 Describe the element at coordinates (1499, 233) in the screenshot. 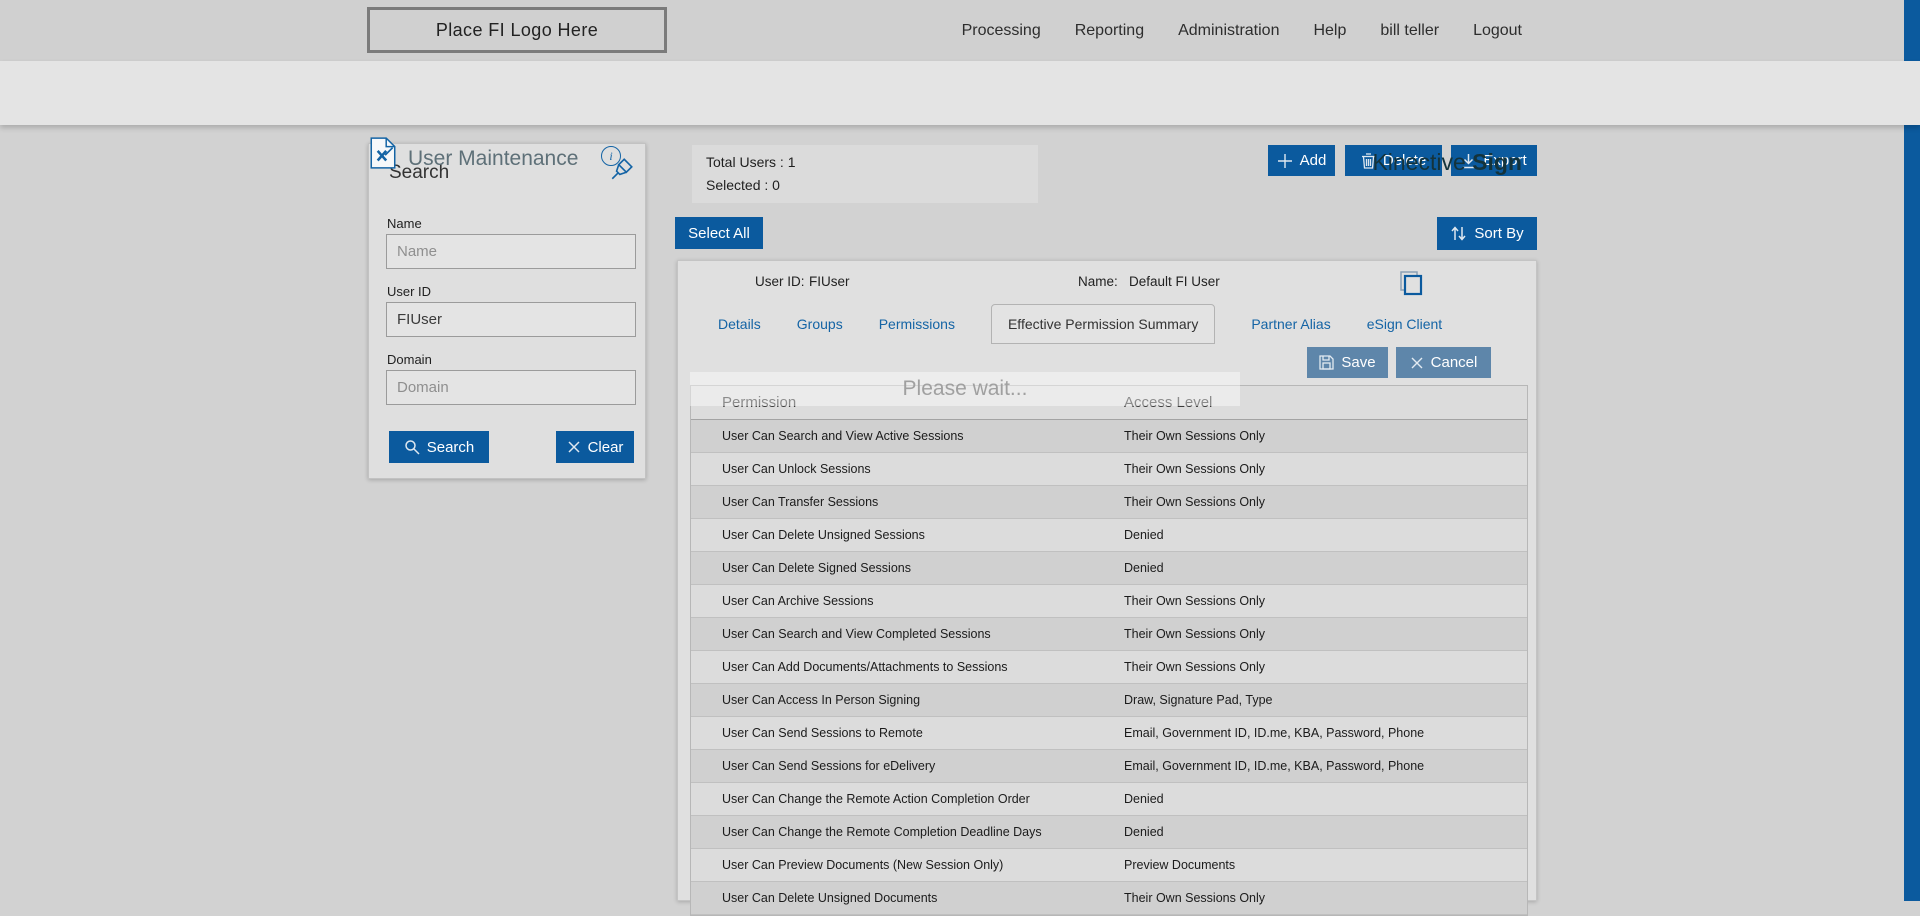

I see `sort-by-label: Sort By` at that location.